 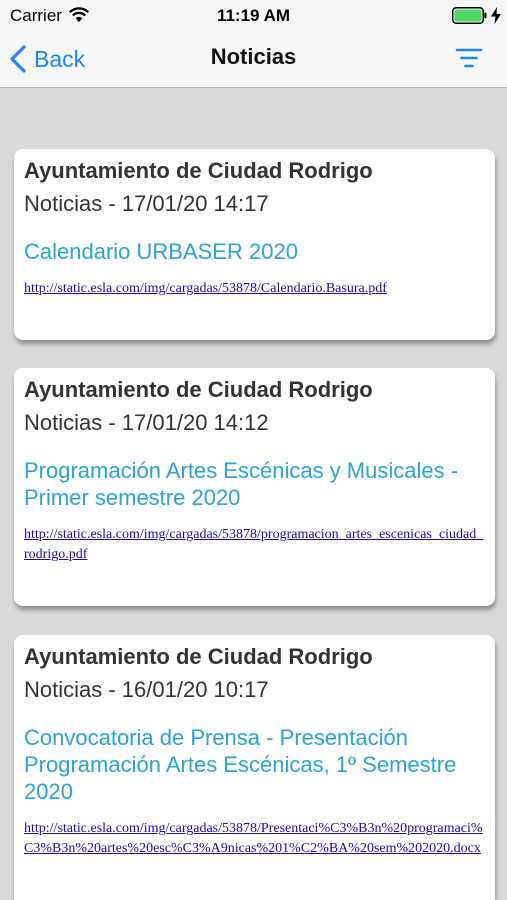 I want to click on news-meta: Noticias - 17/01/20 14:12, so click(x=146, y=422).